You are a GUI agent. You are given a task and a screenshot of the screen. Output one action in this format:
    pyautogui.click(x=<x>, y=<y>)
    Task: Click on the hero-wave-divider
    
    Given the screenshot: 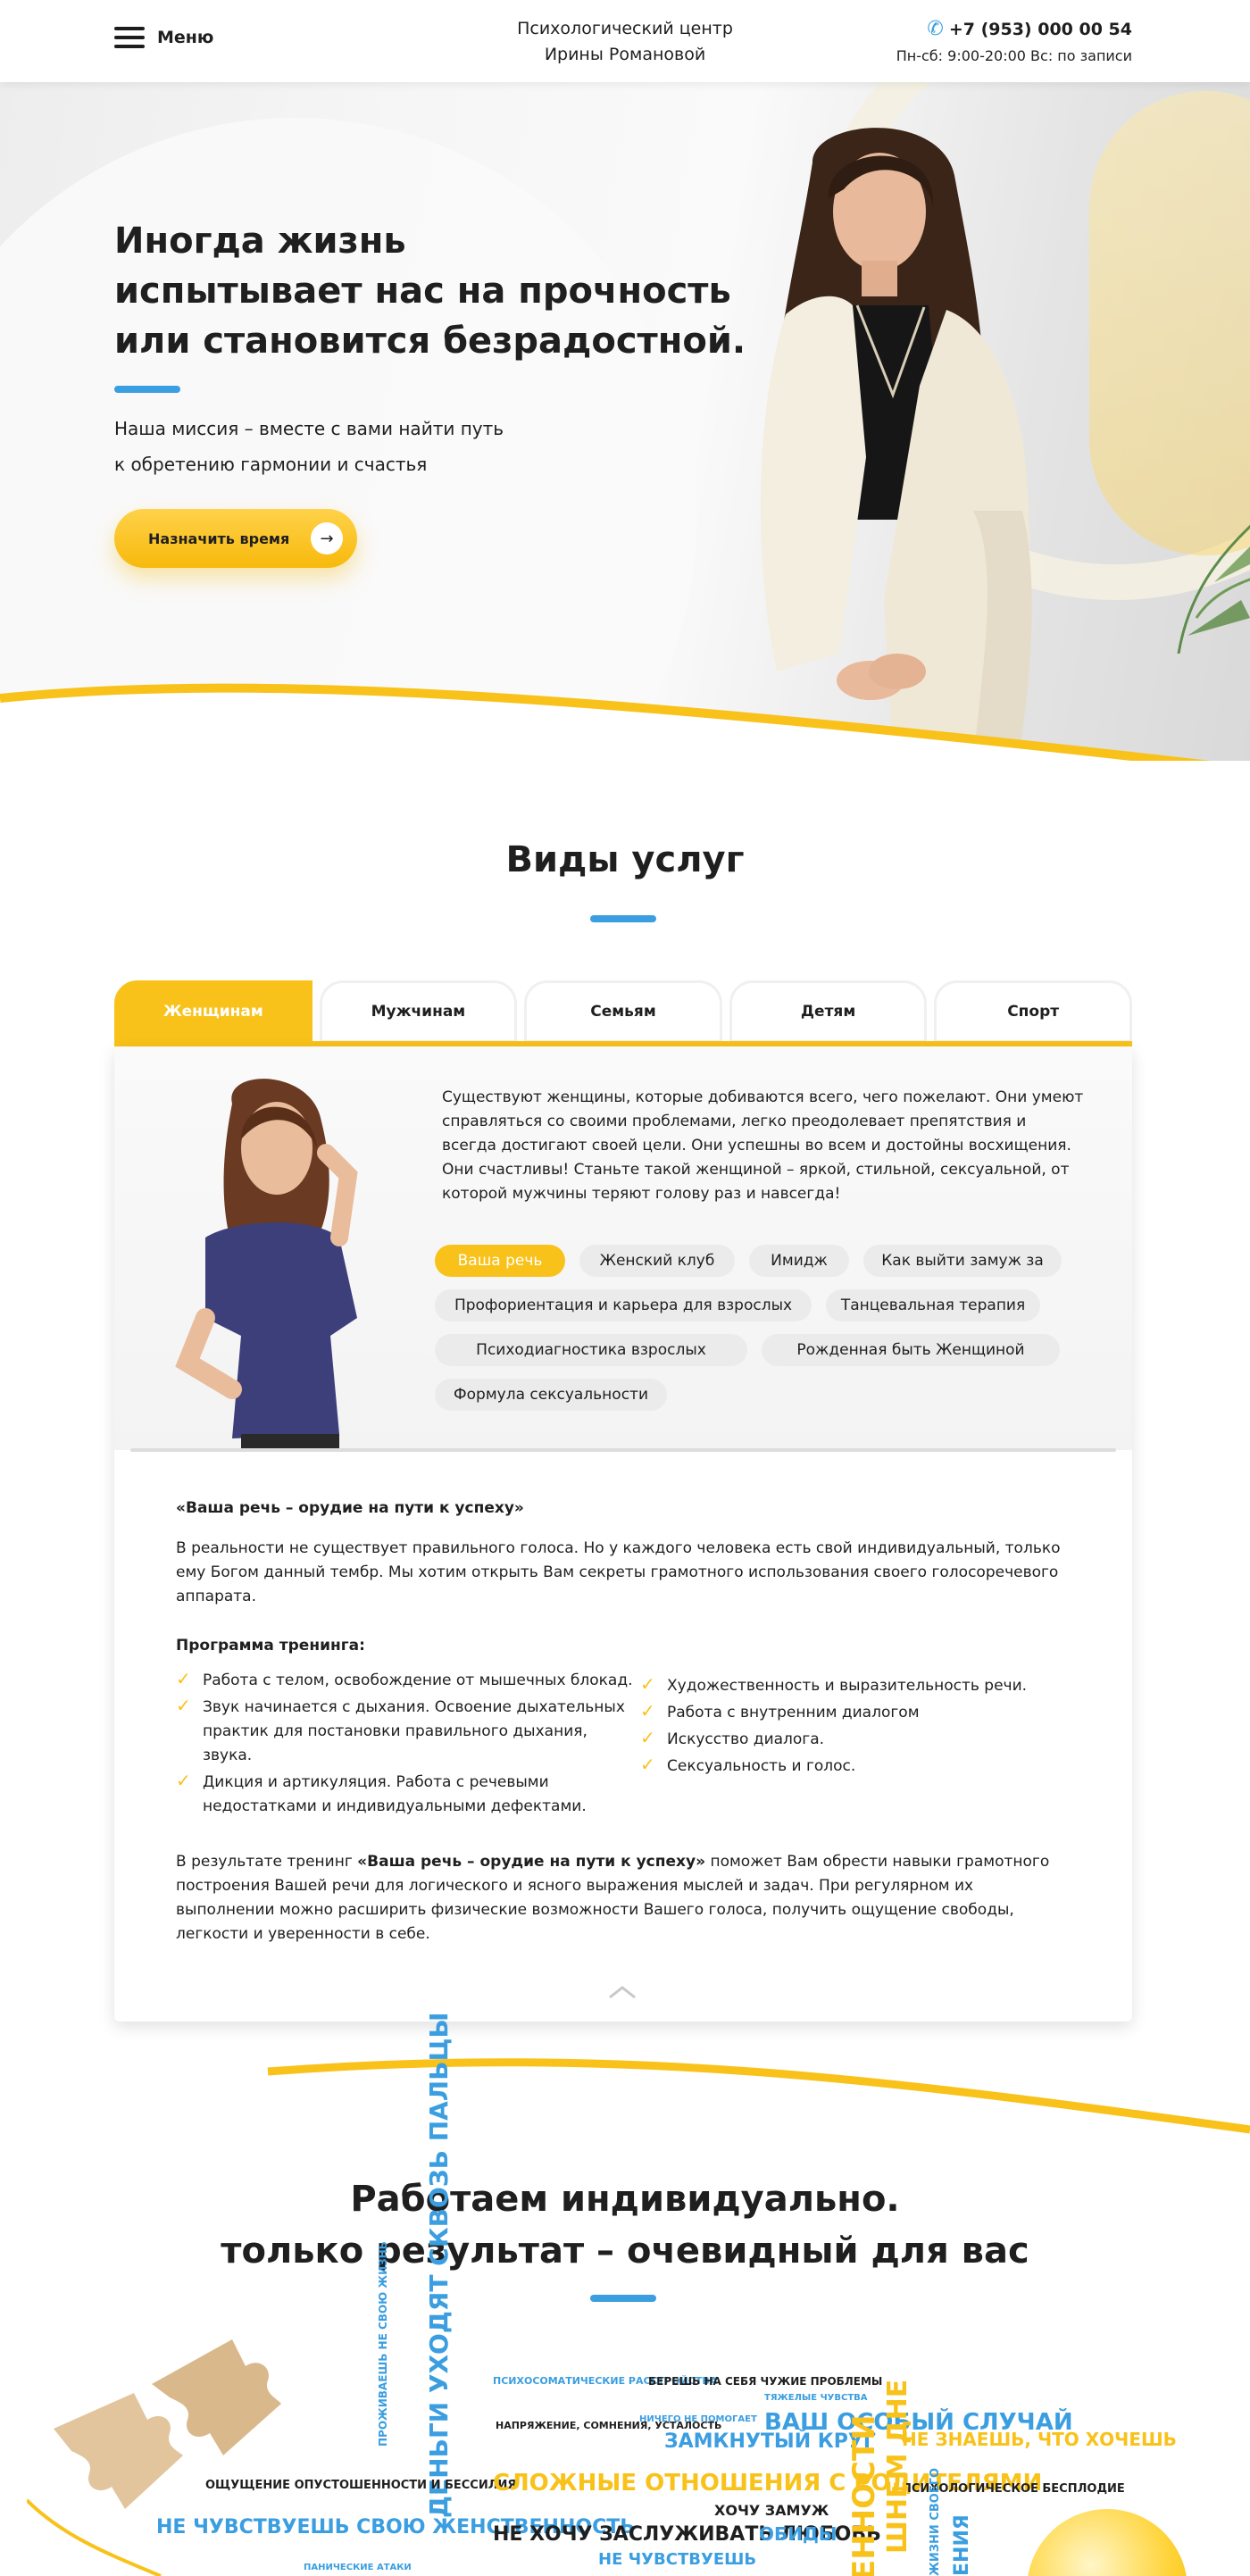 What is the action you would take?
    pyautogui.click(x=606, y=722)
    